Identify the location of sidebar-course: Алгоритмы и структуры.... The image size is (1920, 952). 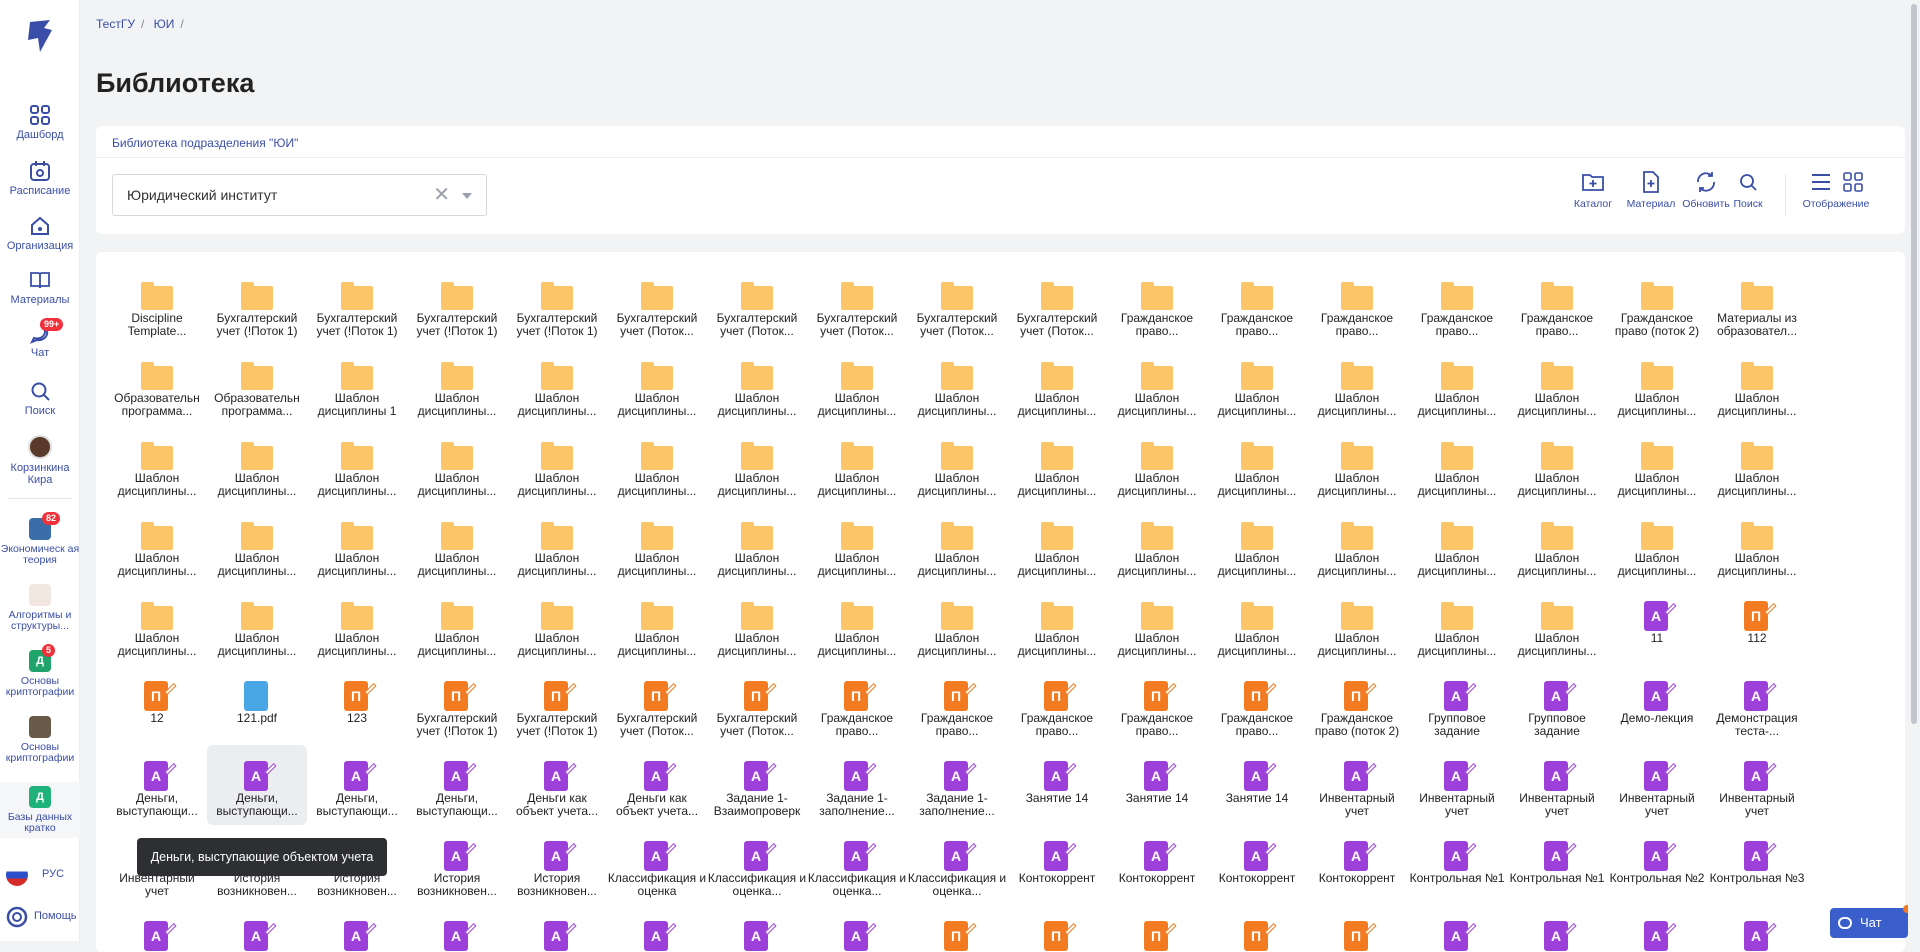
(40, 608).